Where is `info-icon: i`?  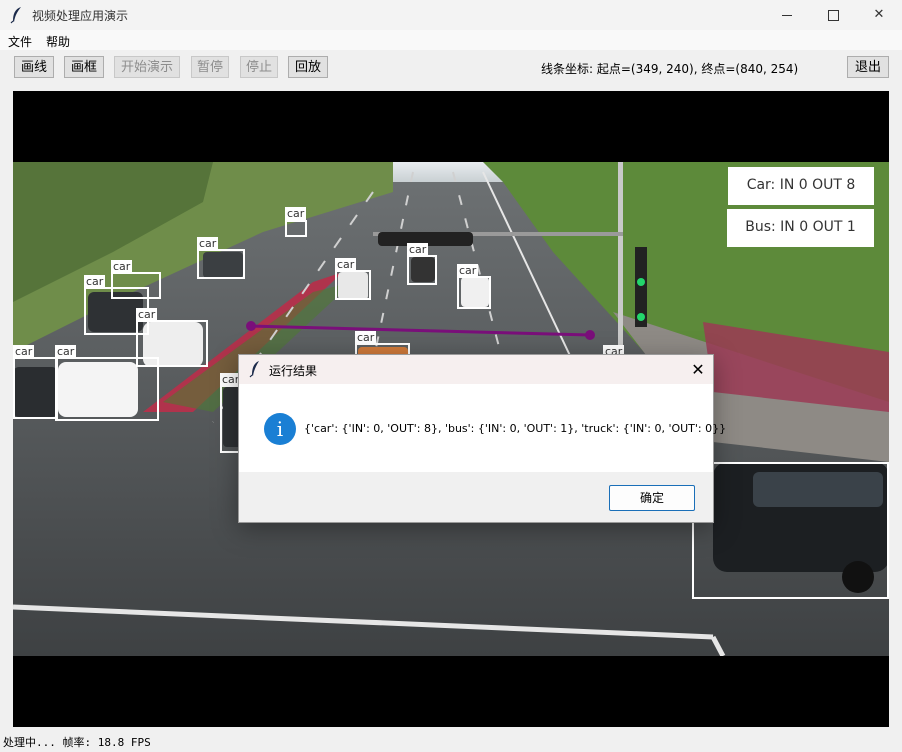
info-icon: i is located at coordinates (280, 429).